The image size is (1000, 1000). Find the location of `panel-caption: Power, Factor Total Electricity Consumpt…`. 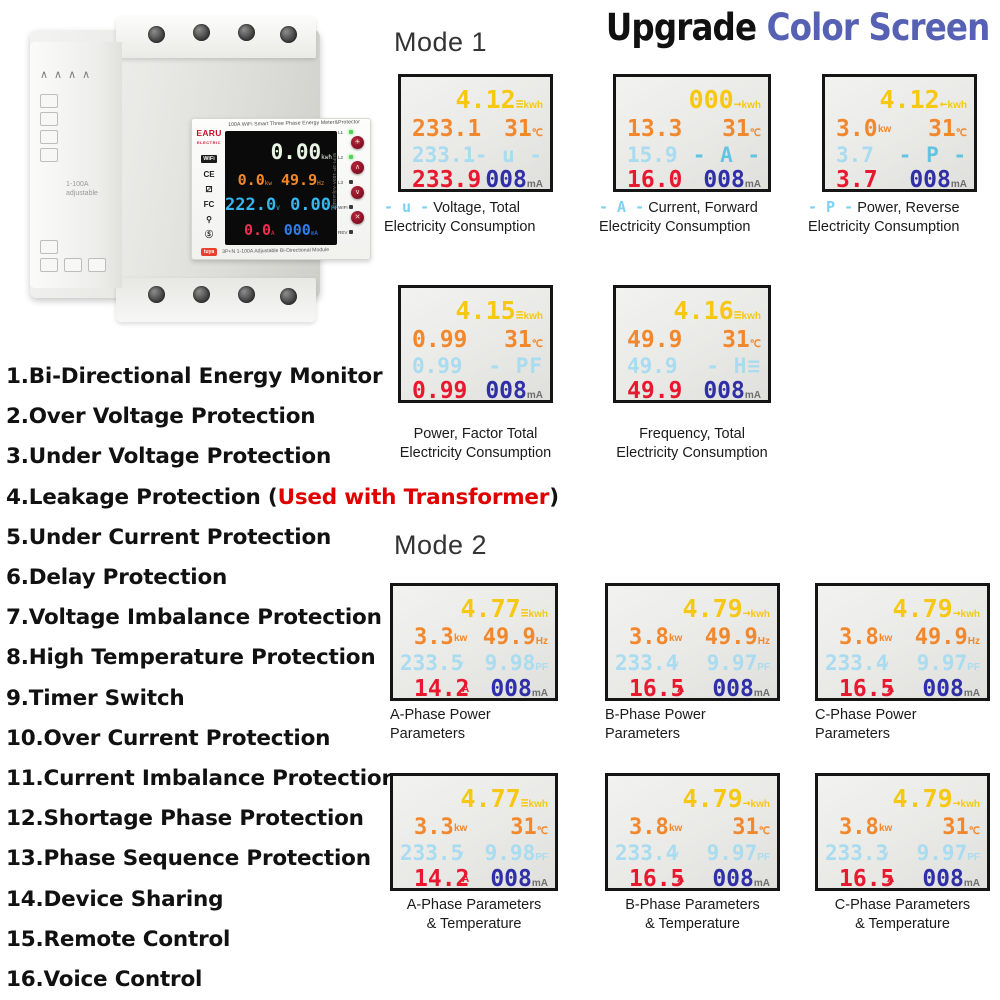

panel-caption: Power, Factor Total Electricity Consumpt… is located at coordinates (475, 444).